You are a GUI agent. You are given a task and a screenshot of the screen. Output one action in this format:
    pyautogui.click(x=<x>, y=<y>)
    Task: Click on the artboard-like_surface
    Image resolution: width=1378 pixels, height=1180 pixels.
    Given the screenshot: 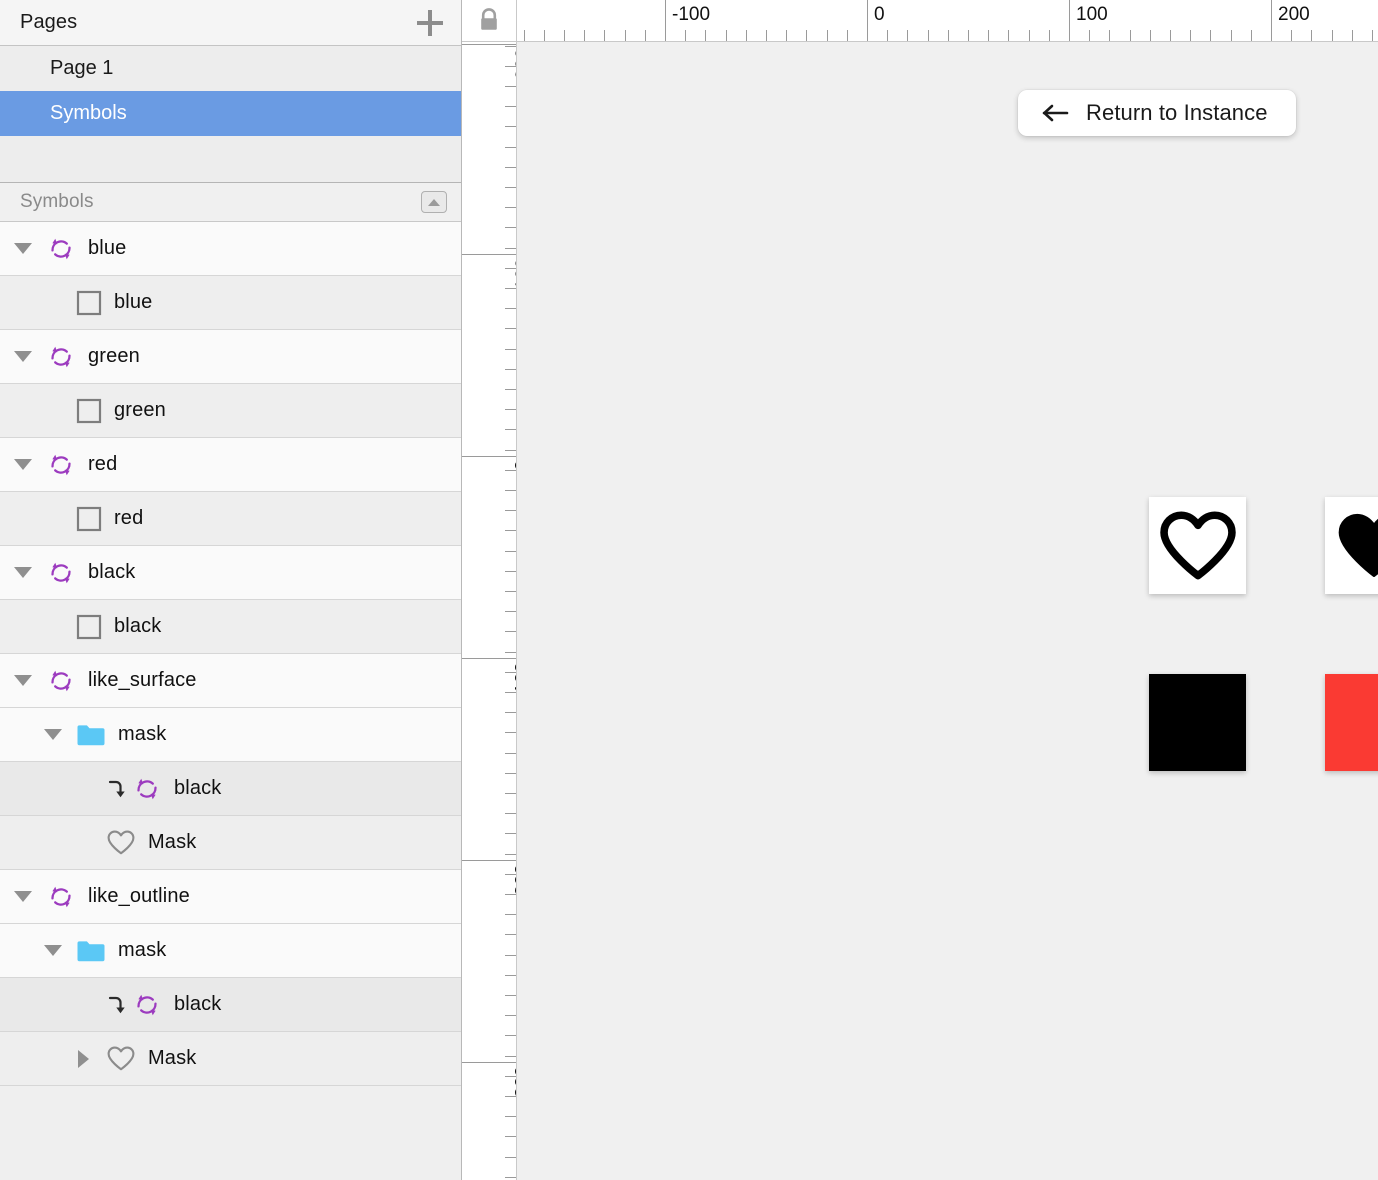 What is the action you would take?
    pyautogui.click(x=1351, y=545)
    